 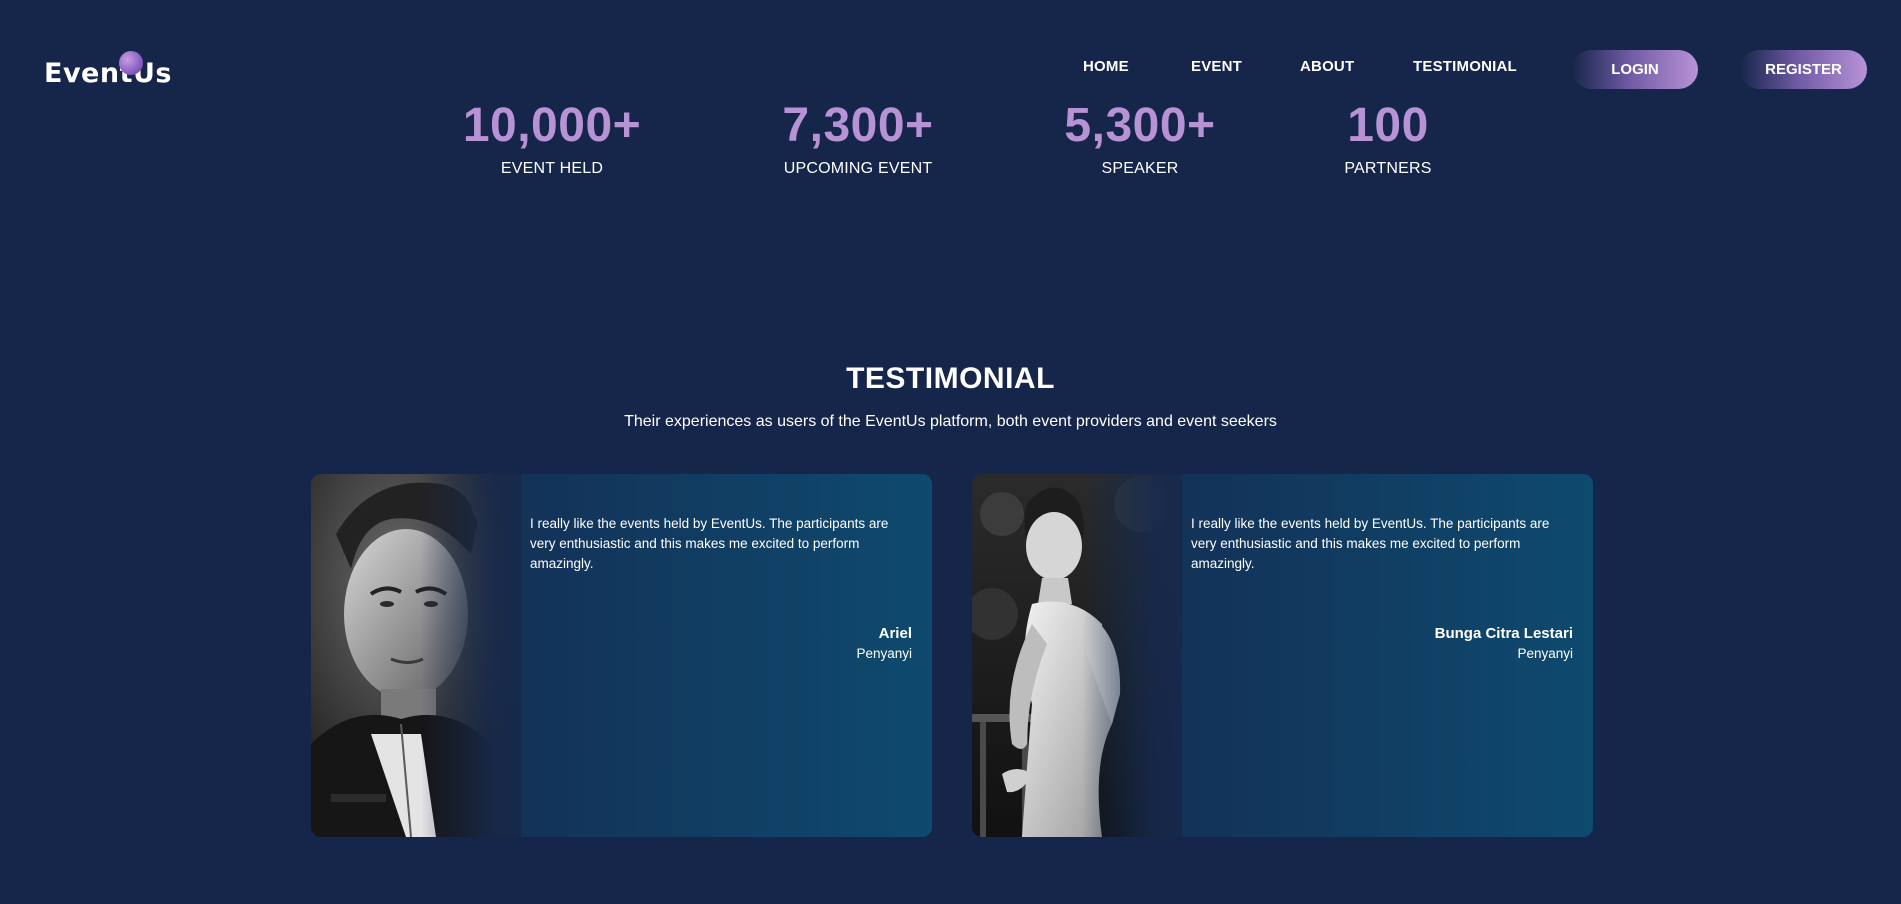 What do you see at coordinates (1465, 70) in the screenshot?
I see `nav-testimonial: TESTIMONIAL` at bounding box center [1465, 70].